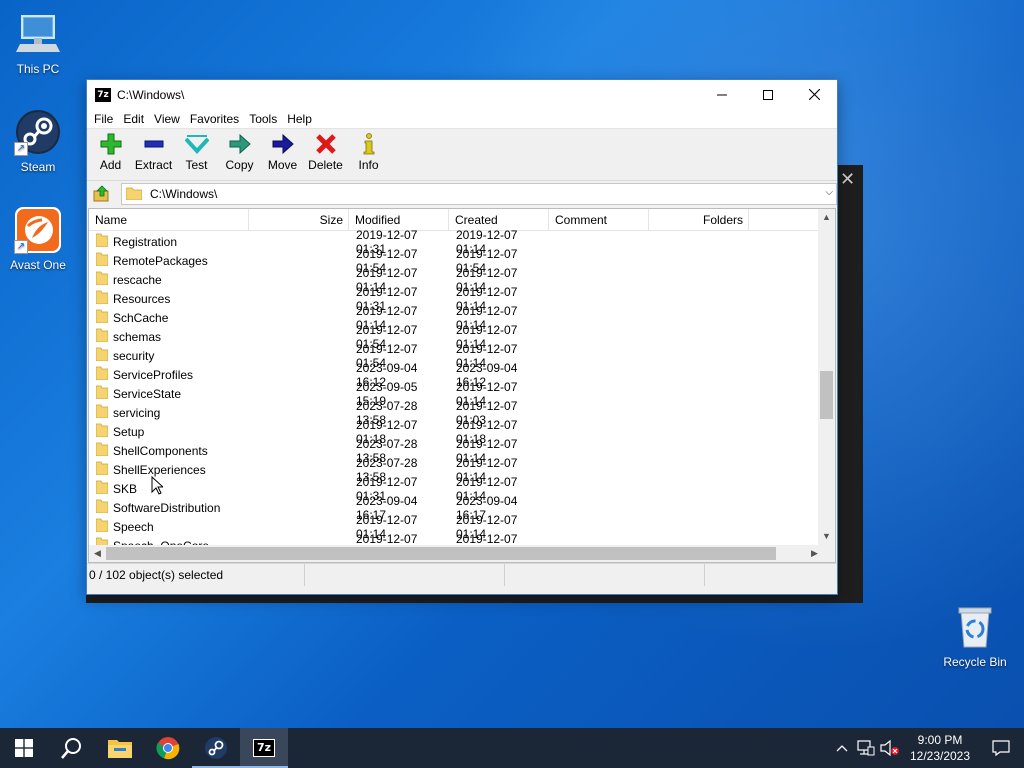 The height and width of the screenshot is (768, 1024). Describe the element at coordinates (21, 149) in the screenshot. I see `shortcut-arrow-icon: ↗` at that location.